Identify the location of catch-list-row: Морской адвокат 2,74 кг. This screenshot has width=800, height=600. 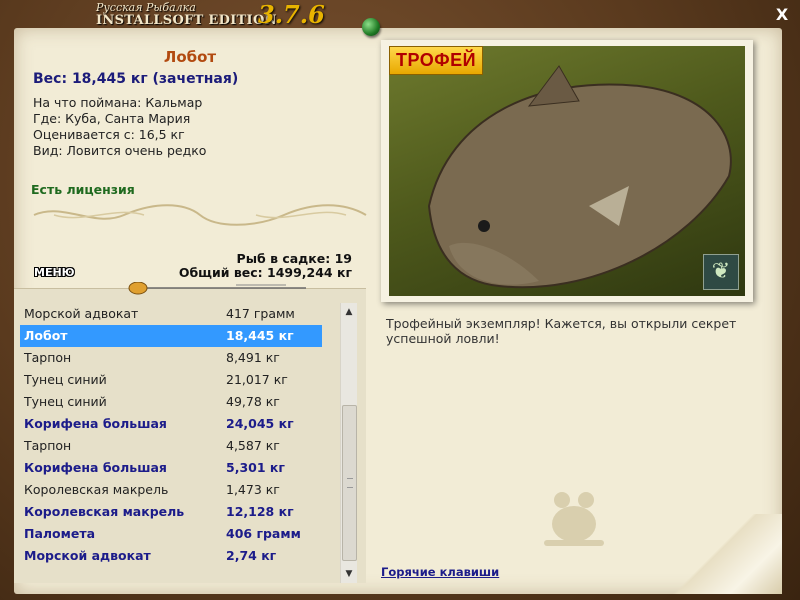
(171, 556).